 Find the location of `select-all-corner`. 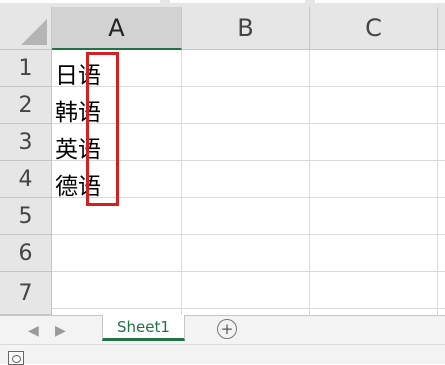

select-all-corner is located at coordinates (26, 28).